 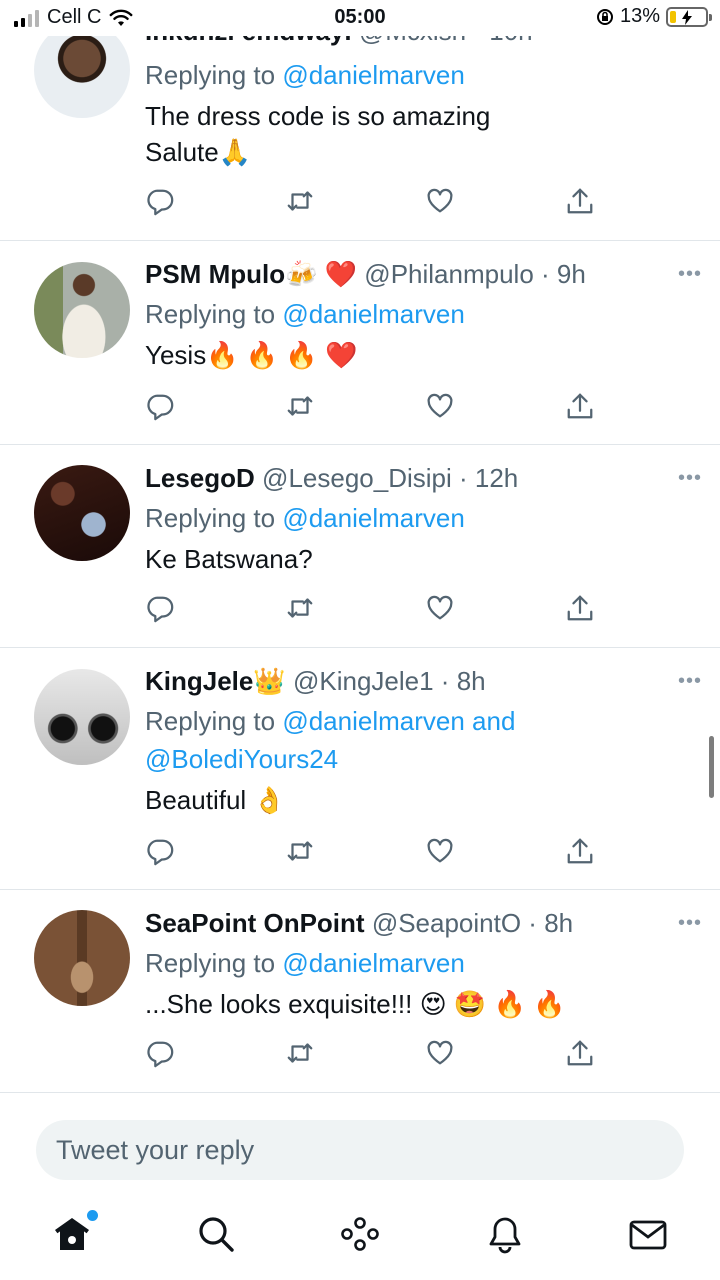 What do you see at coordinates (92, 1215) in the screenshot?
I see `new-content-dot` at bounding box center [92, 1215].